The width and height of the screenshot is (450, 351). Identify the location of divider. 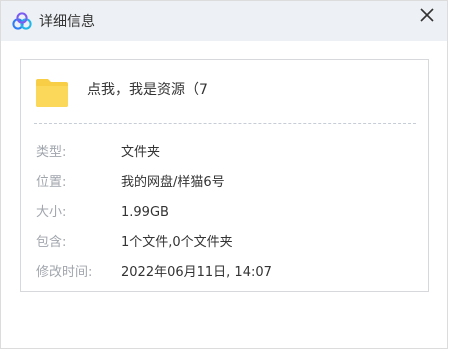
(225, 123).